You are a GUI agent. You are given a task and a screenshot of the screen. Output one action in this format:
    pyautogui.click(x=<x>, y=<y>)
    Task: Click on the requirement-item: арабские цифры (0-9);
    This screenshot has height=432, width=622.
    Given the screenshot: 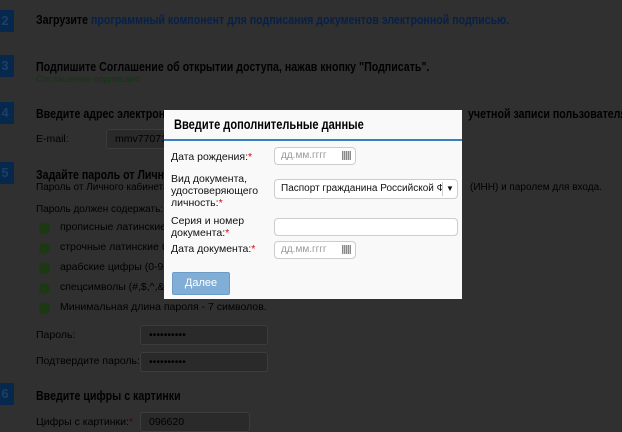 What is the action you would take?
    pyautogui.click(x=115, y=267)
    